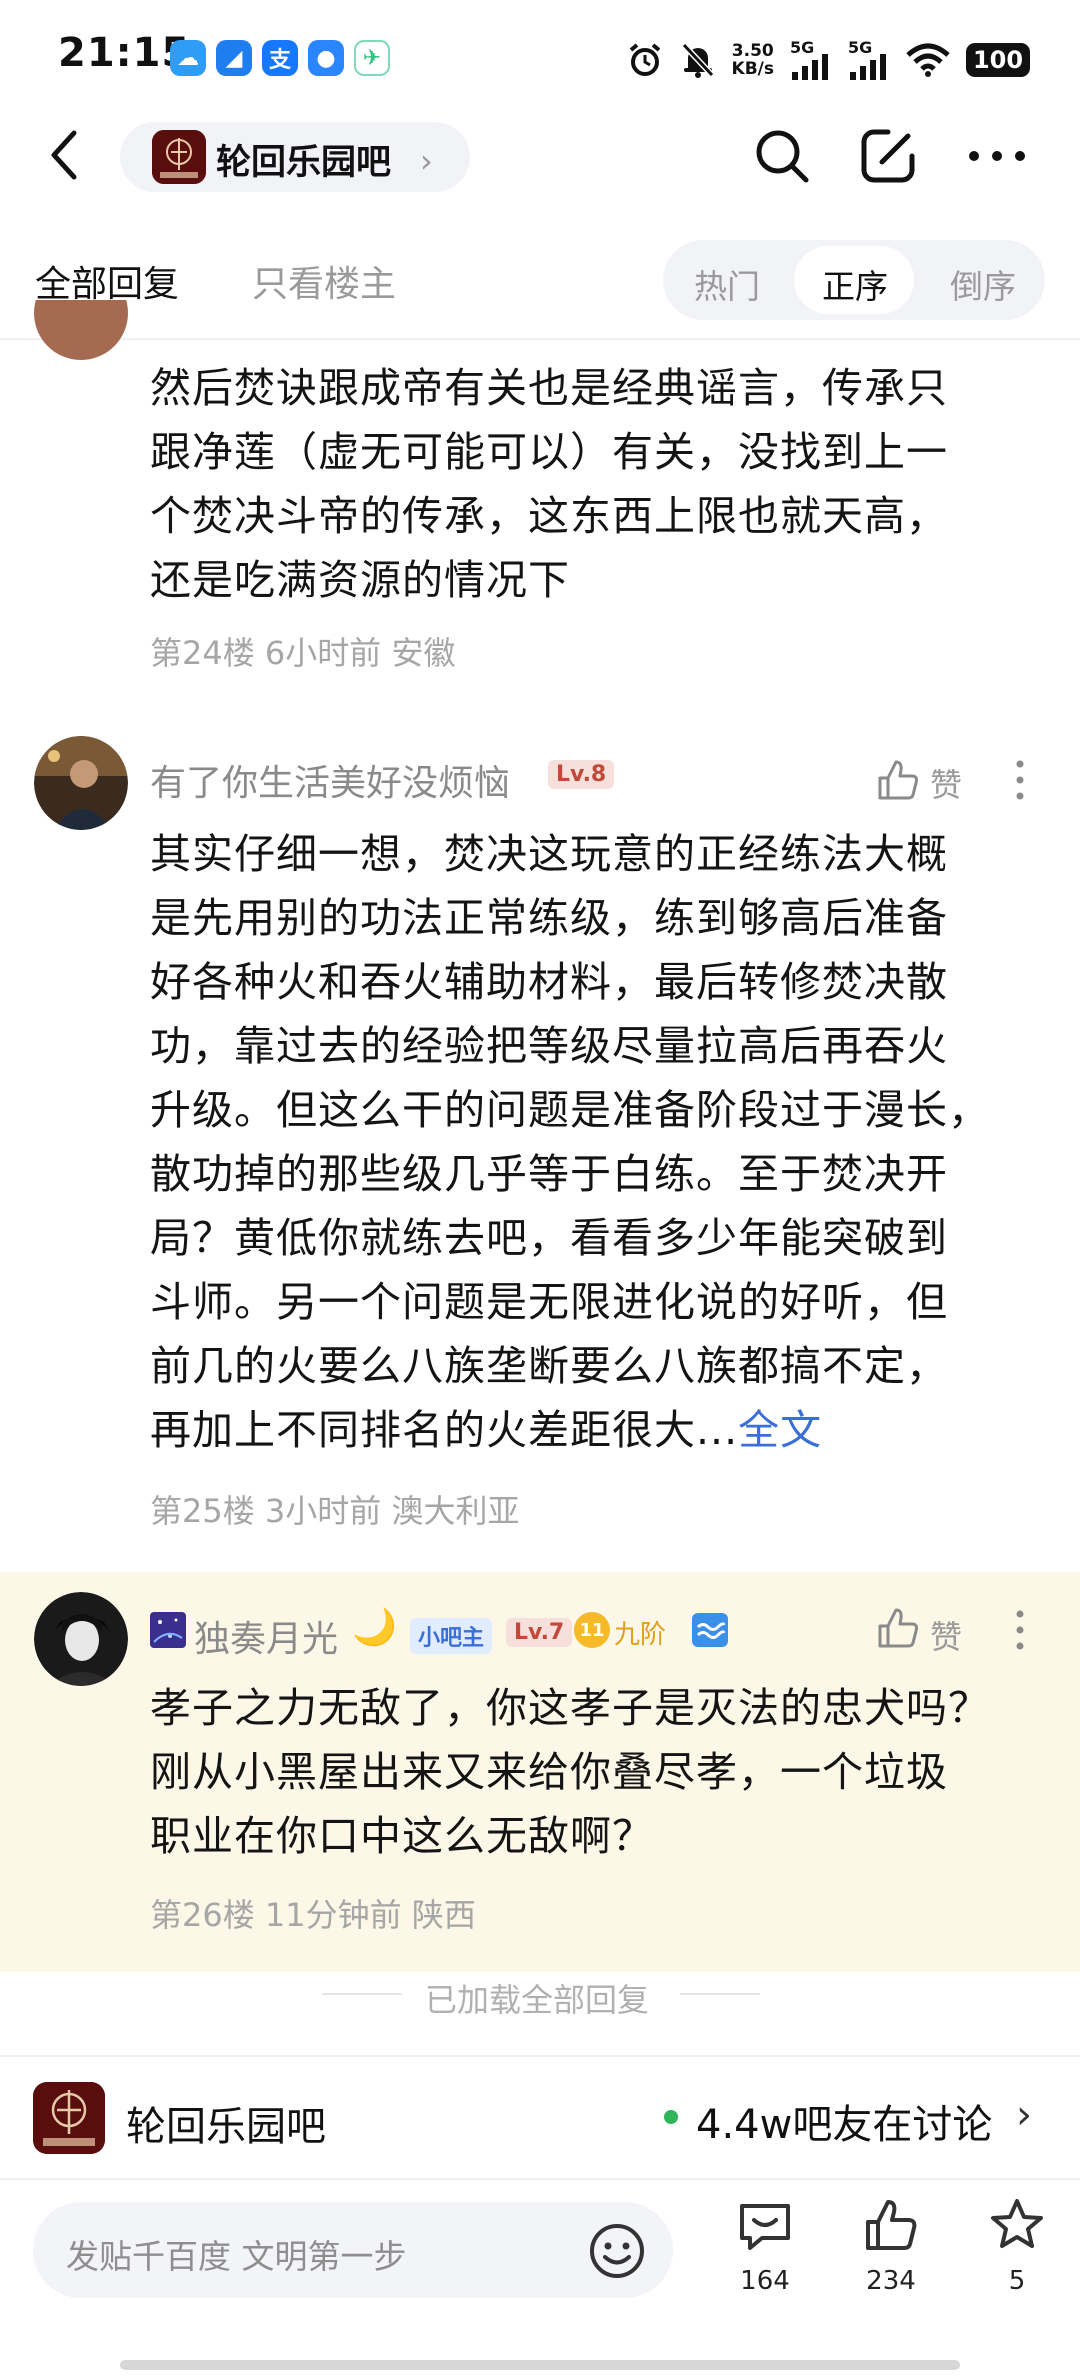 The height and width of the screenshot is (2378, 1080). Describe the element at coordinates (540, 2365) in the screenshot. I see `home-indicator` at that location.